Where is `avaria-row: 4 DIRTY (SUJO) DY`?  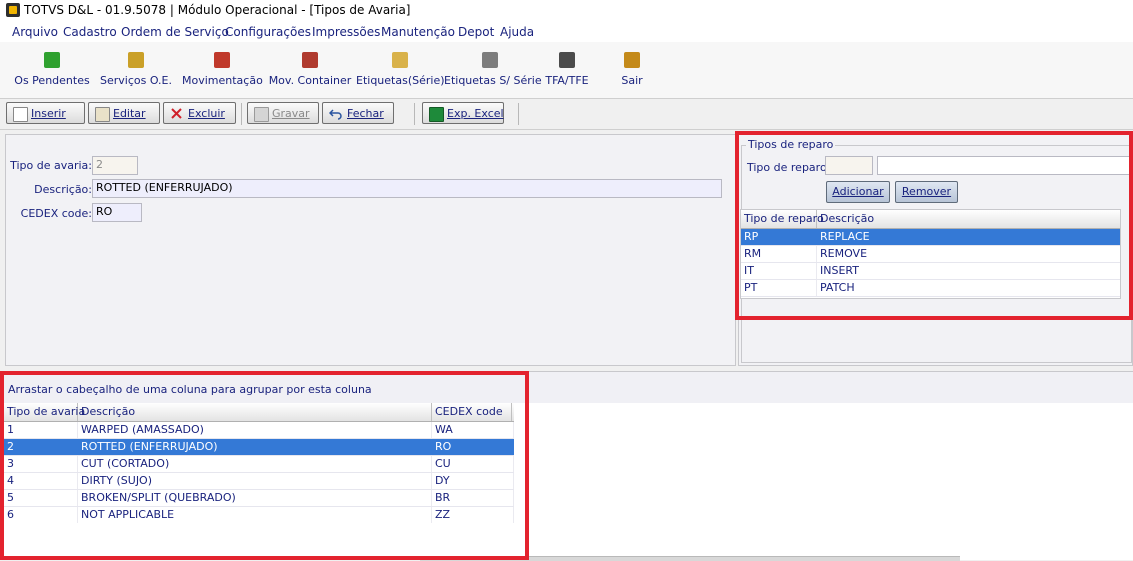
avaria-row: 4 DIRTY (SUJO) DY is located at coordinates (259, 481).